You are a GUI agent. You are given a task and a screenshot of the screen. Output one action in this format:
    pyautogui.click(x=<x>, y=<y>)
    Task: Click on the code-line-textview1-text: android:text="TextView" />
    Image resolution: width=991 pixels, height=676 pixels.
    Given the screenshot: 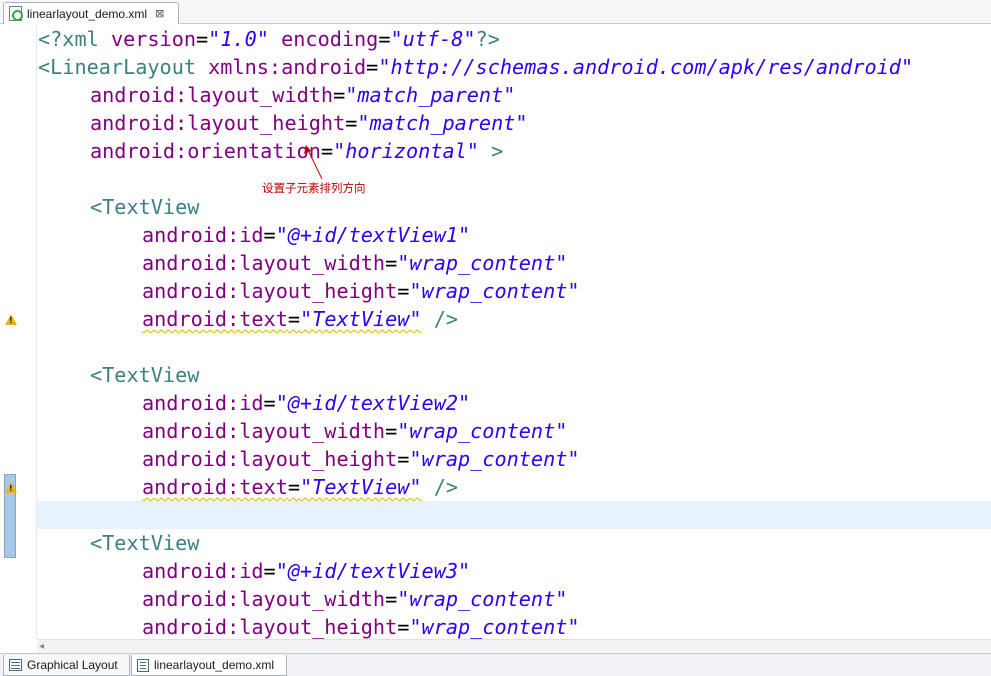 What is the action you would take?
    pyautogui.click(x=300, y=319)
    